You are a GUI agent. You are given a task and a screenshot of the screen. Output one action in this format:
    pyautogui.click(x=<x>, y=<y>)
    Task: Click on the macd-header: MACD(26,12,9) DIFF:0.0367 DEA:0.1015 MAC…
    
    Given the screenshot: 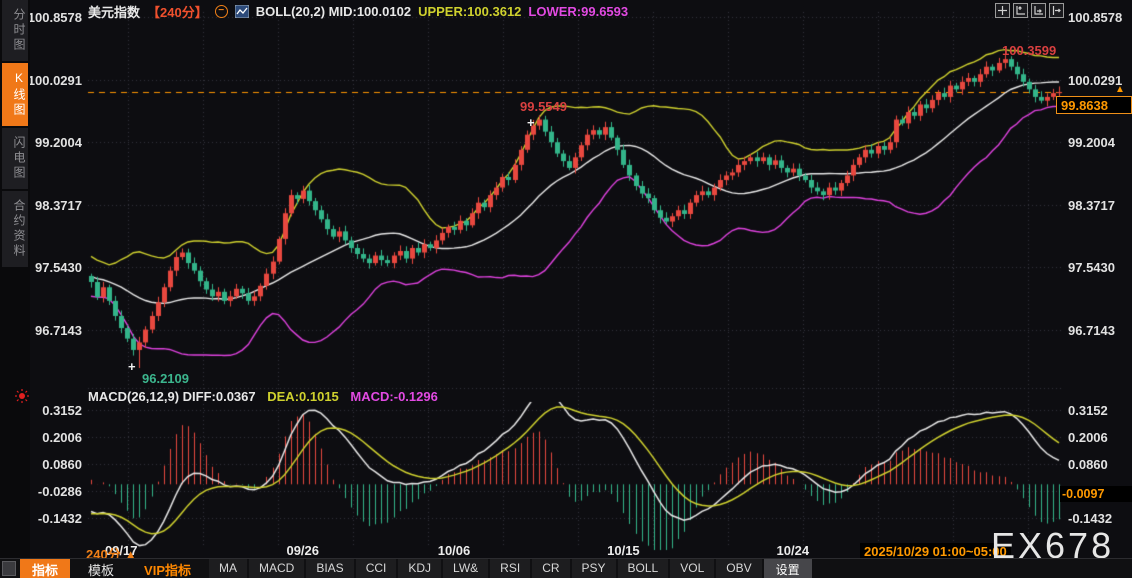 What is the action you would take?
    pyautogui.click(x=263, y=396)
    